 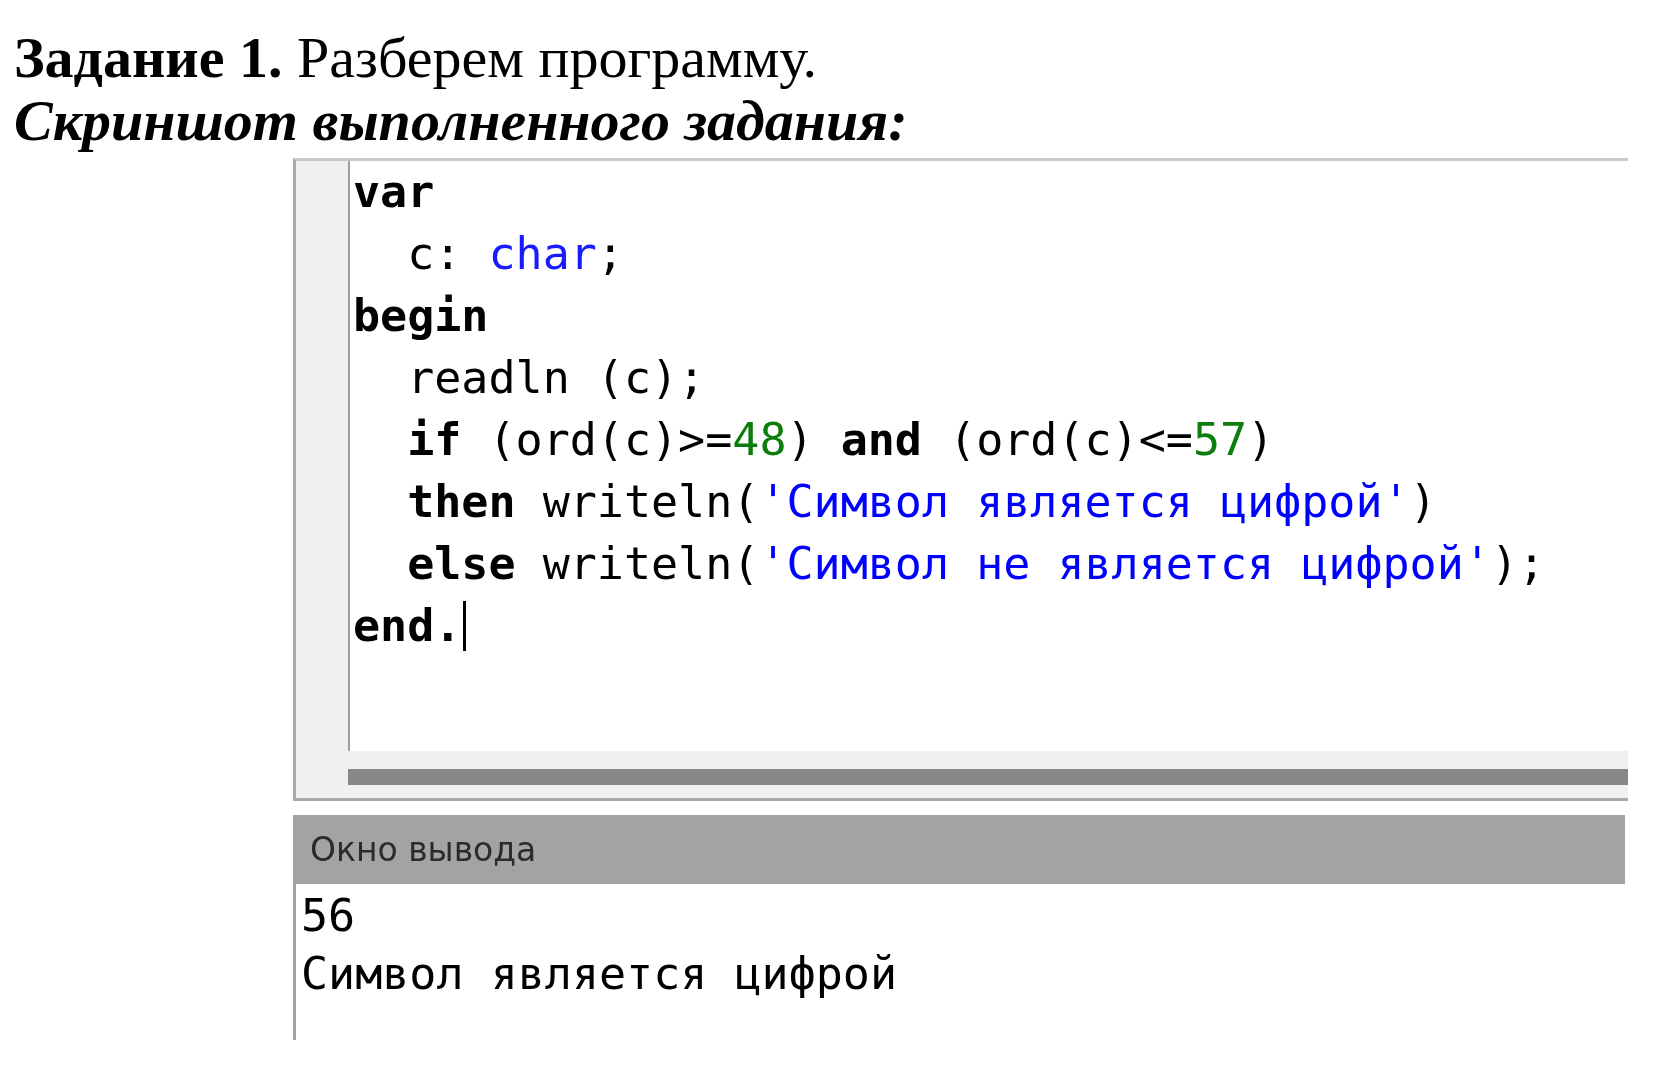 I want to click on code-line: var, so click(x=394, y=192).